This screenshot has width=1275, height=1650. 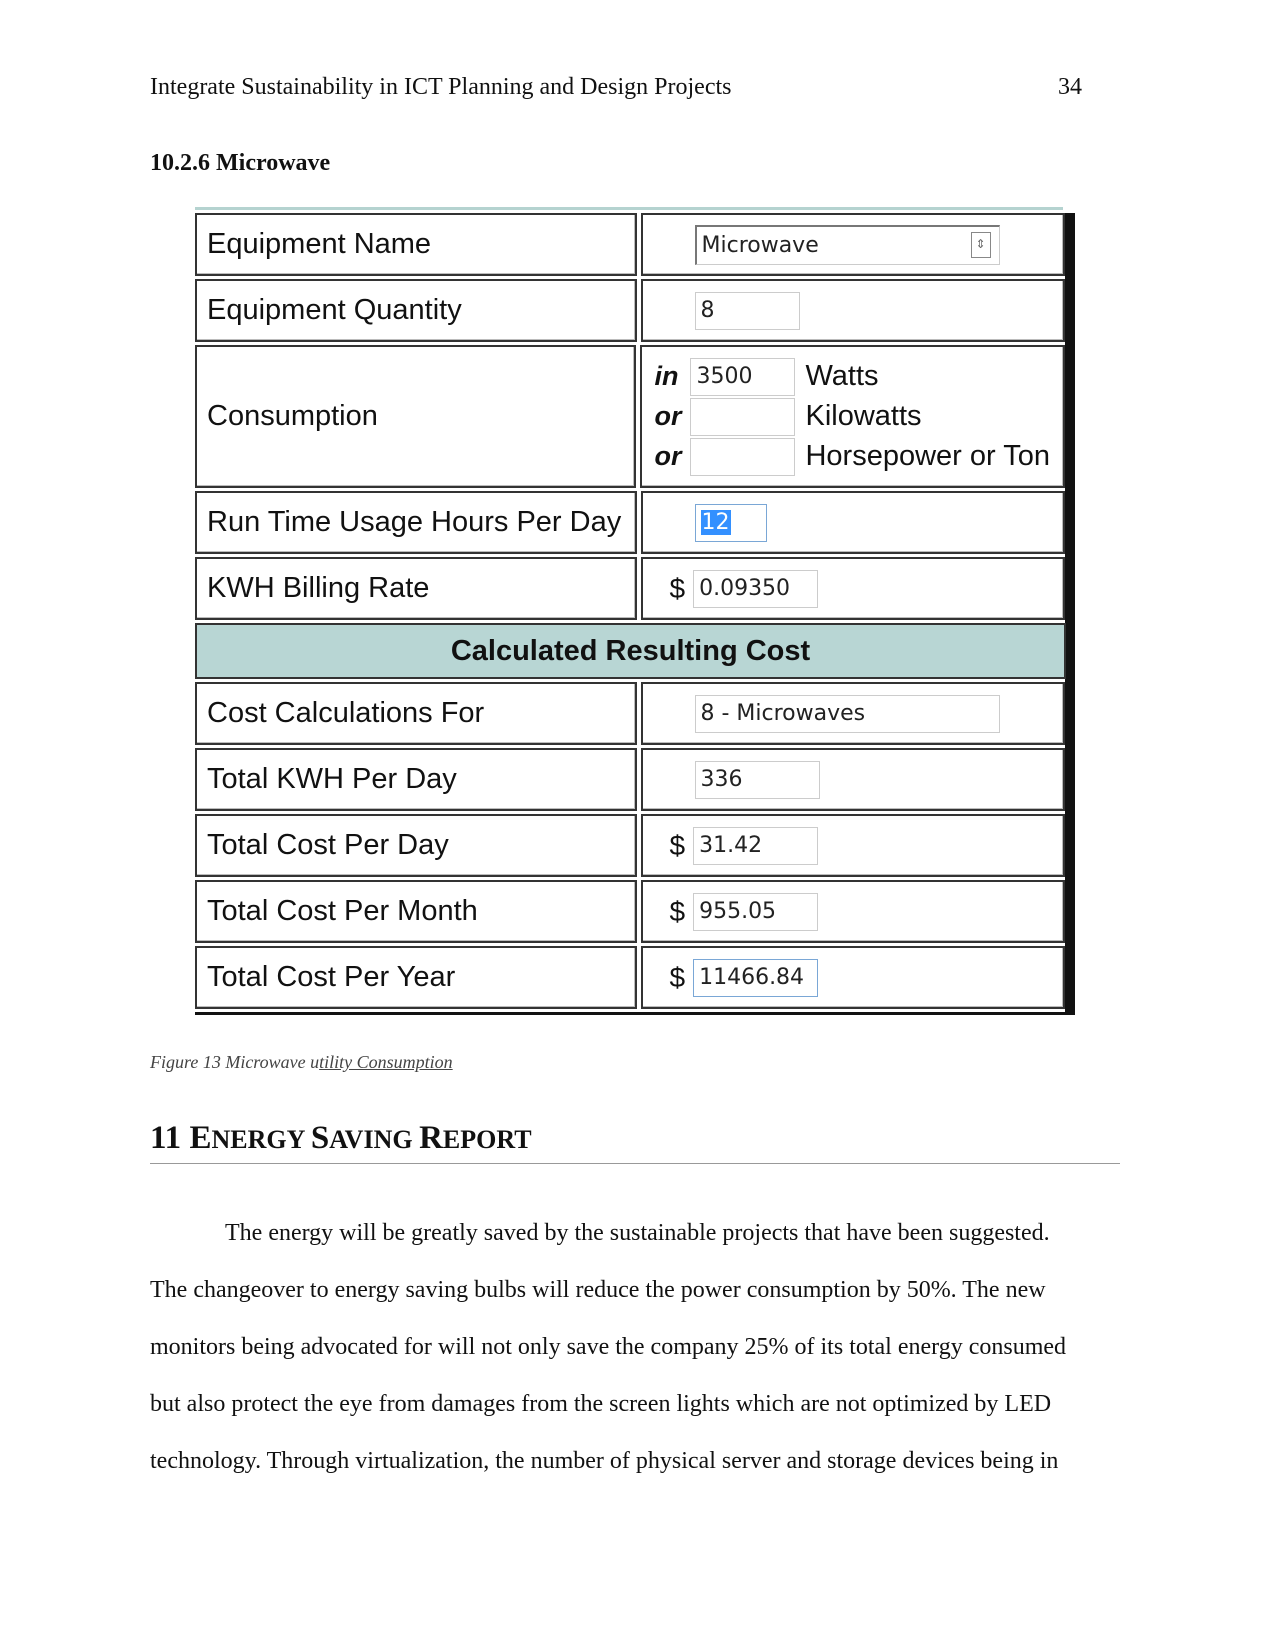 I want to click on consumption-kilowatts-row: or Kilowatts, so click(x=788, y=417).